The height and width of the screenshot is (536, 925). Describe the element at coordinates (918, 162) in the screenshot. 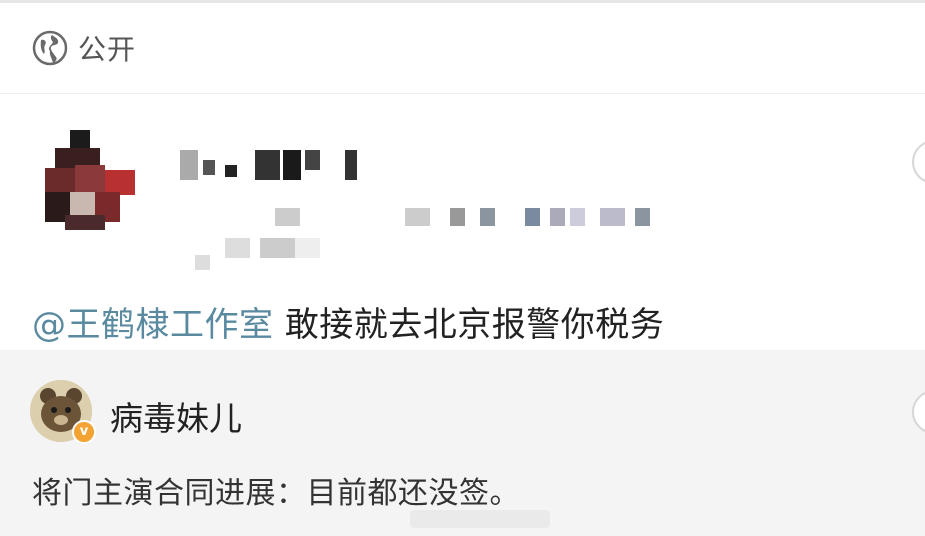

I see `side-button` at that location.